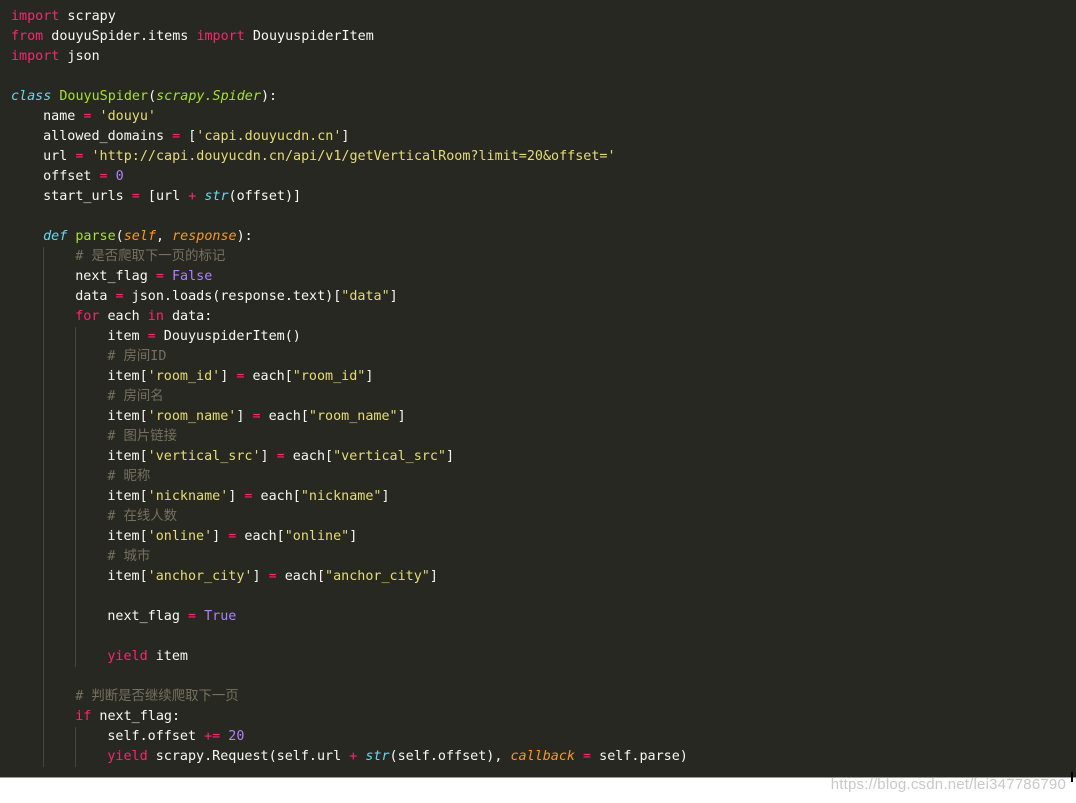 The height and width of the screenshot is (803, 1076). Describe the element at coordinates (87, 316) in the screenshot. I see `code-token: for` at that location.